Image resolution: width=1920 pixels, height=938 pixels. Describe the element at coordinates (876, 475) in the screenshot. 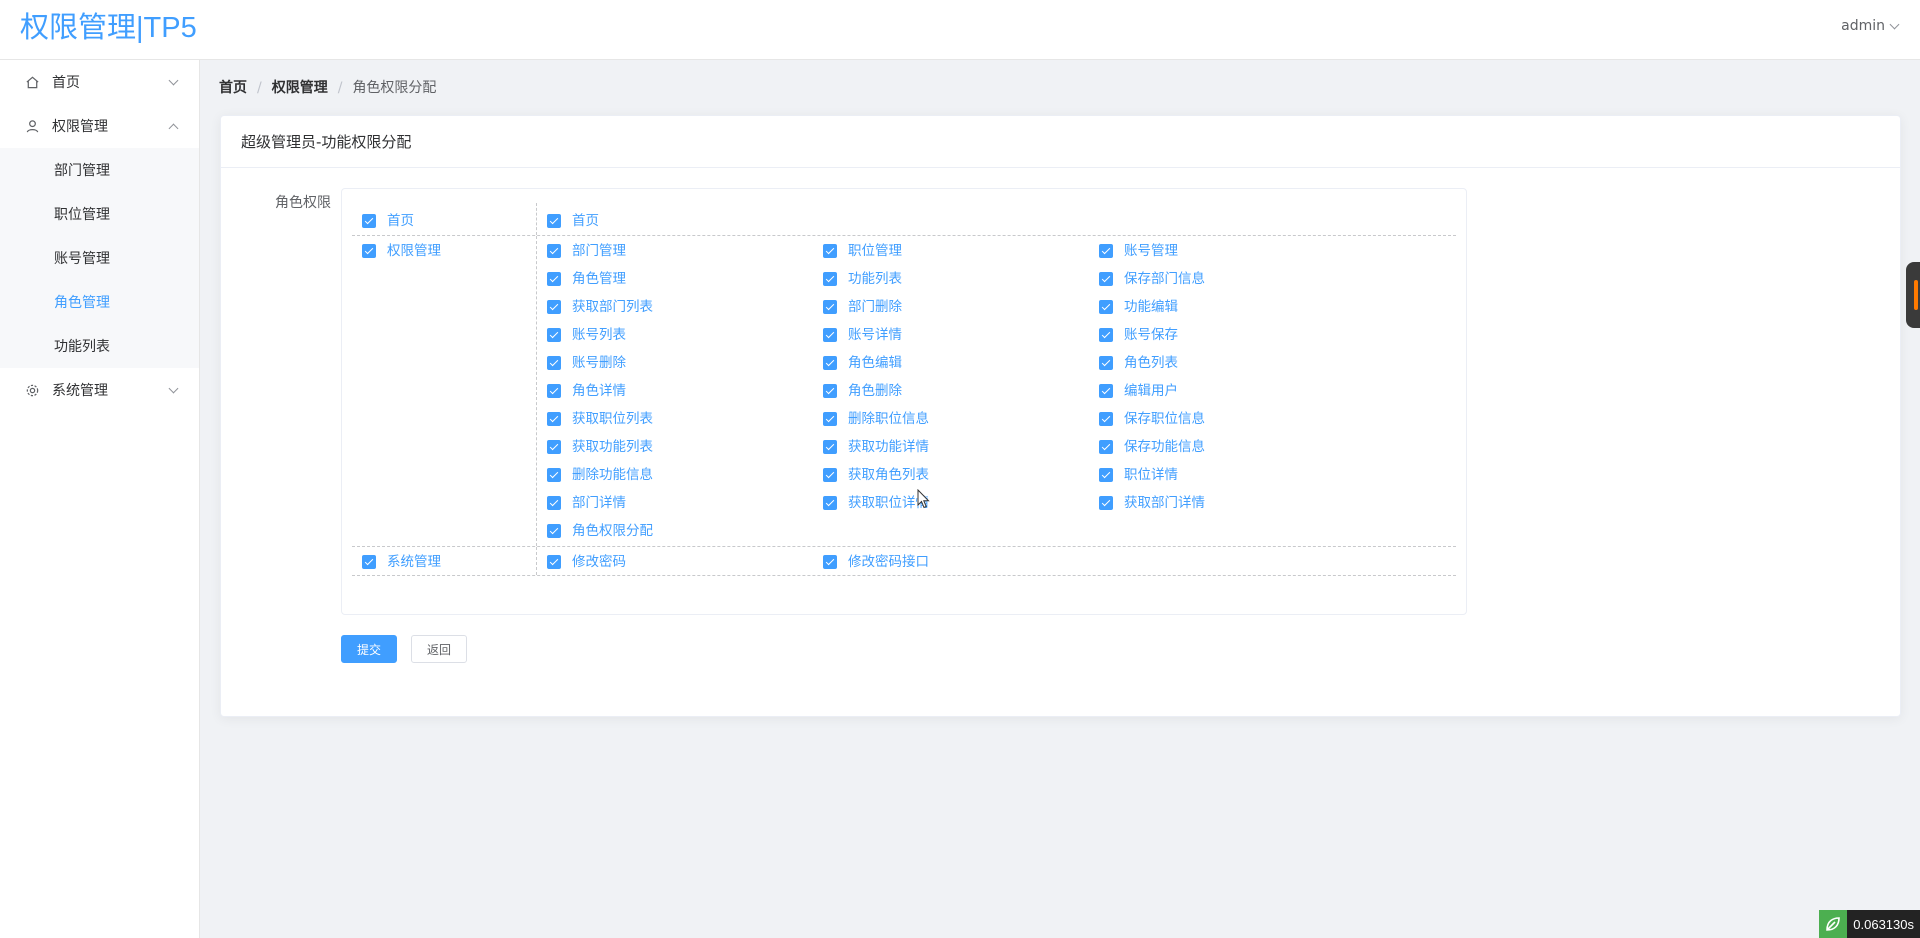

I see `checkbox-child: 获取角色列表` at that location.